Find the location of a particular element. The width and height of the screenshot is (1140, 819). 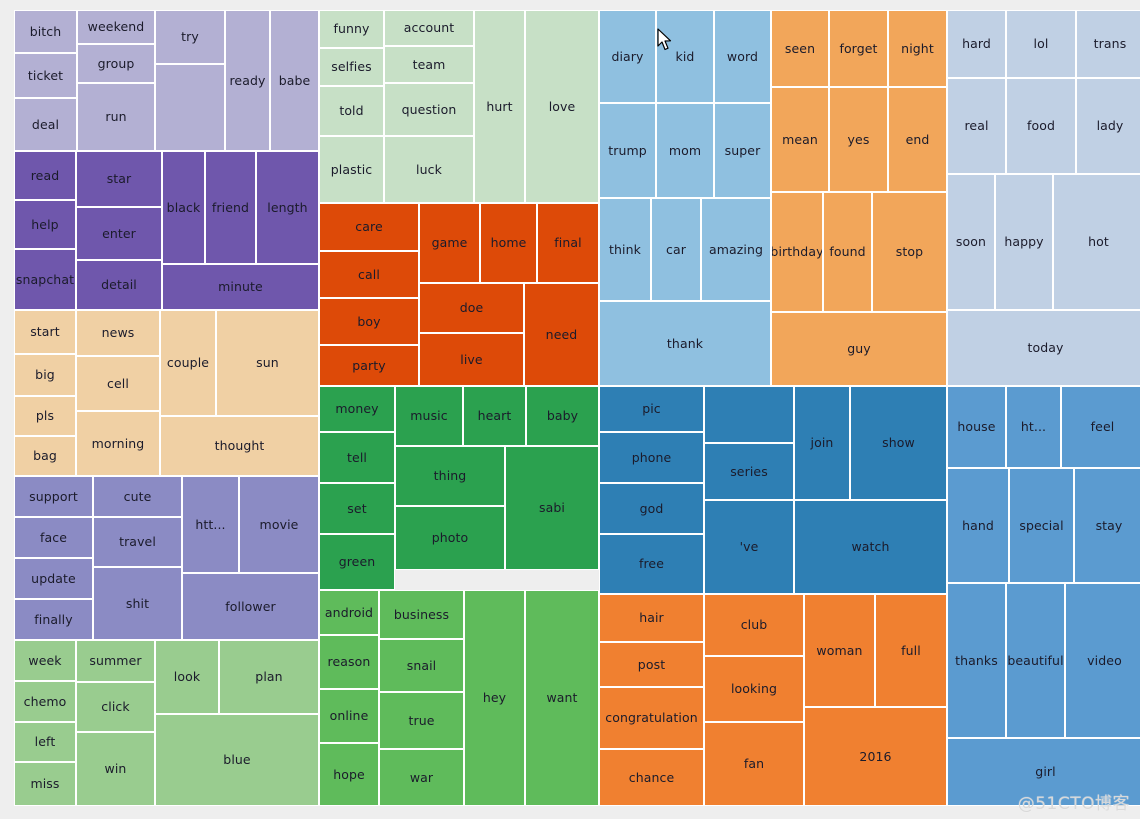

treemap-cell-news: news is located at coordinates (118, 333).